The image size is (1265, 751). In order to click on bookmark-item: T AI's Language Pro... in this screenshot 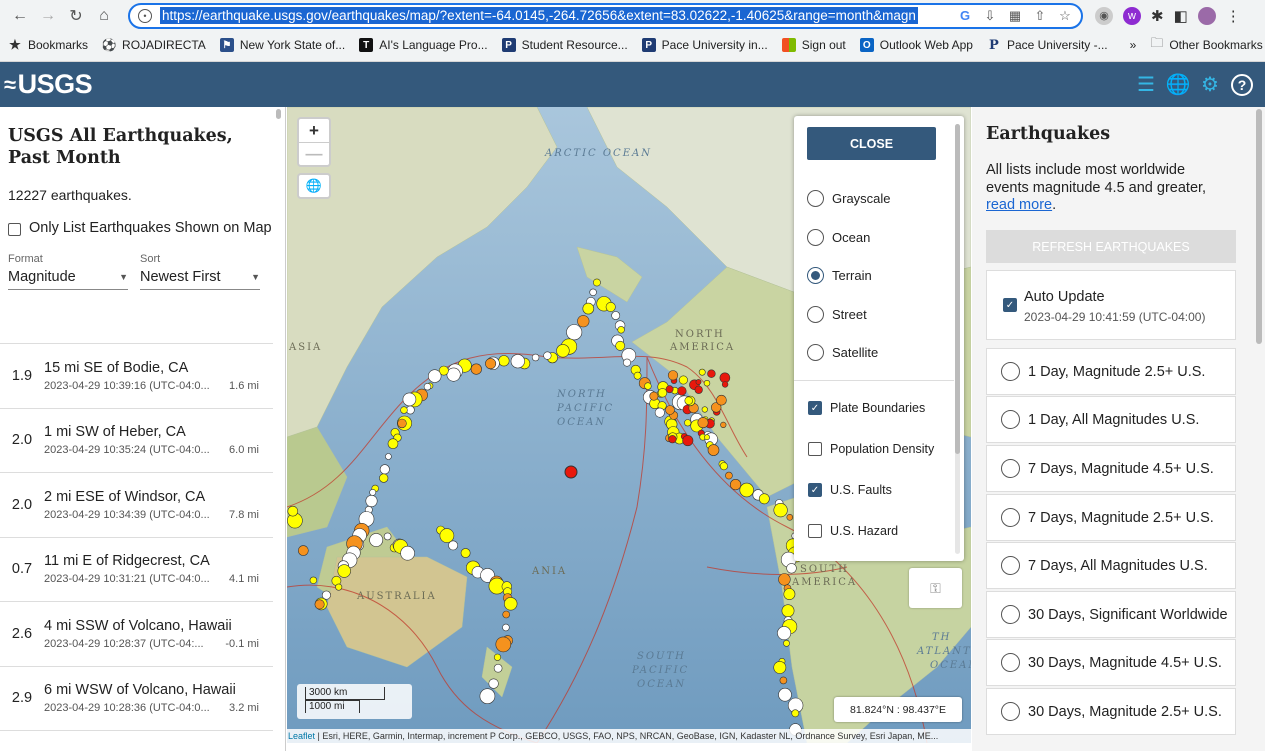, I will do `click(423, 45)`.